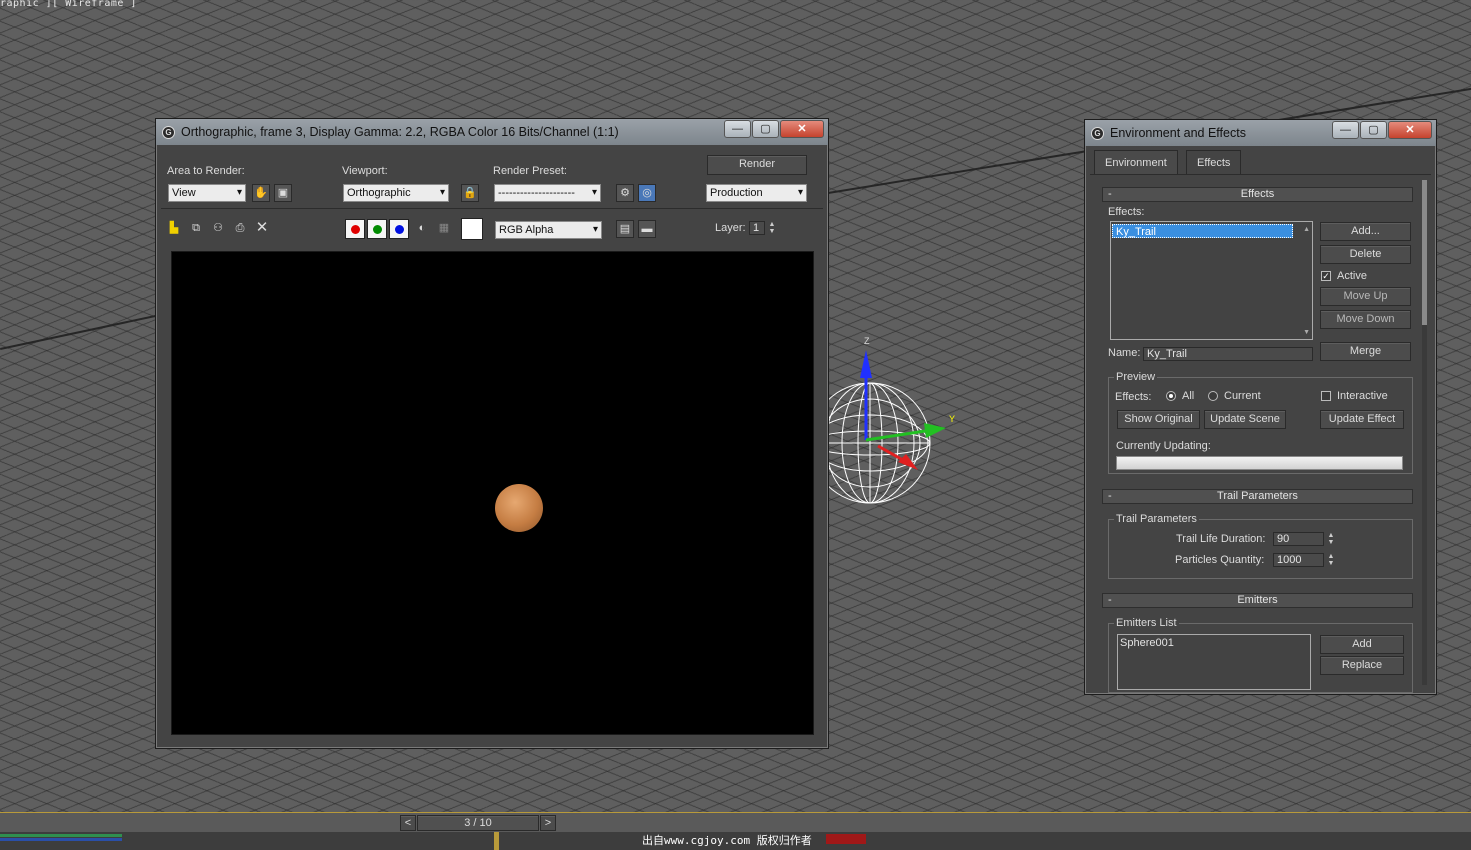  I want to click on update-effect-button: Update Effect, so click(1362, 419).